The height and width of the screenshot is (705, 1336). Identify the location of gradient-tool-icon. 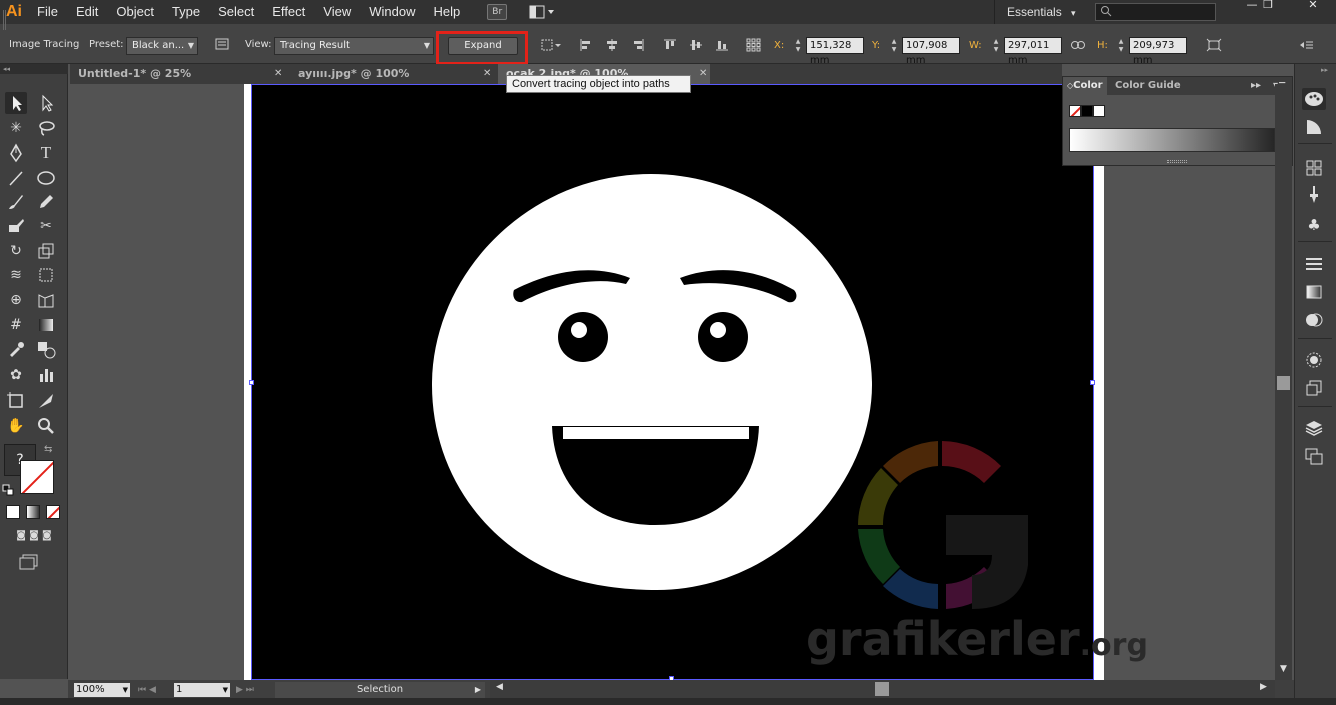
(46, 325).